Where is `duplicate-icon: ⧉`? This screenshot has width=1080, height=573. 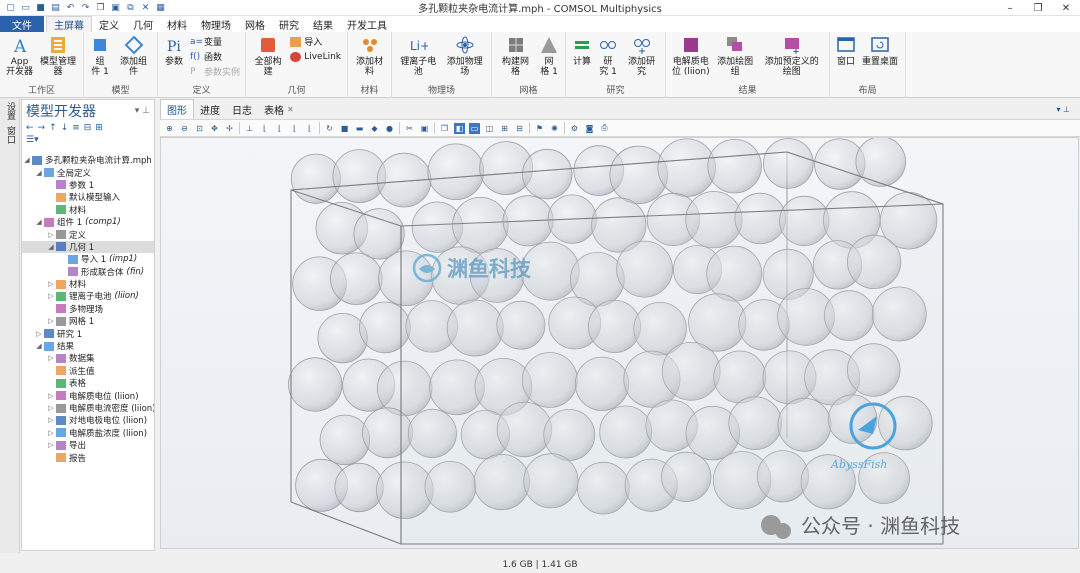
duplicate-icon: ⧉ is located at coordinates (130, 8).